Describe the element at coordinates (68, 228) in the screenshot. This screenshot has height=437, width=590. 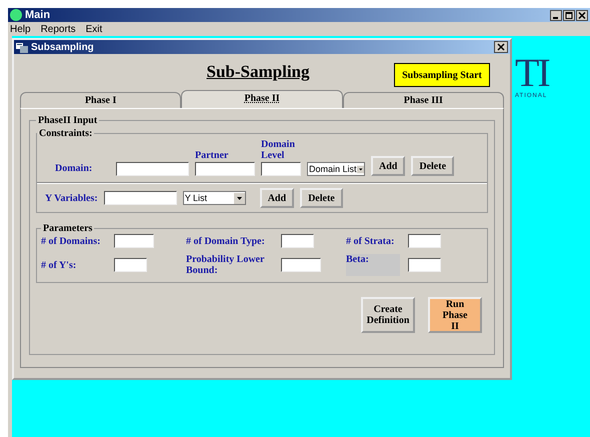
I see `group-title: Parameters` at that location.